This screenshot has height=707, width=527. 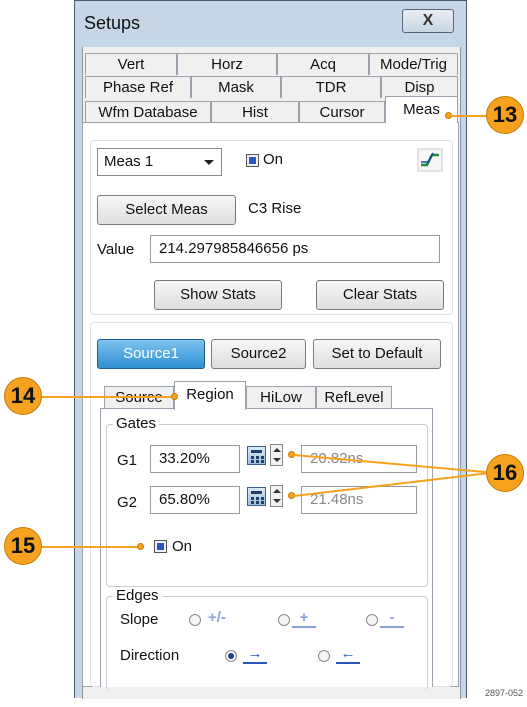 What do you see at coordinates (137, 595) in the screenshot?
I see `edges-title: Edges` at bounding box center [137, 595].